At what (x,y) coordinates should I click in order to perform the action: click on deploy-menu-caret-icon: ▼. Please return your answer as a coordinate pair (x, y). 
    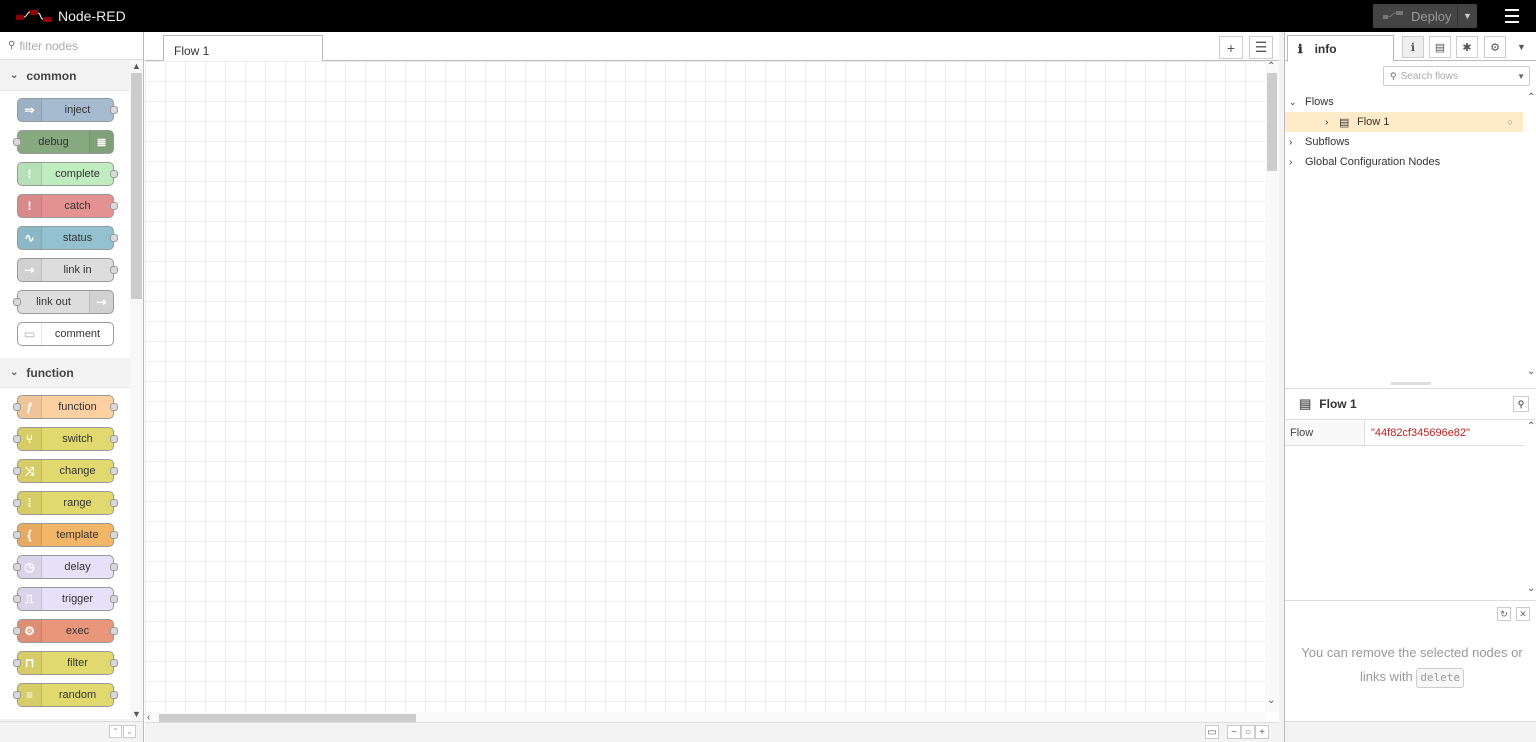
    Looking at the image, I should click on (1467, 16).